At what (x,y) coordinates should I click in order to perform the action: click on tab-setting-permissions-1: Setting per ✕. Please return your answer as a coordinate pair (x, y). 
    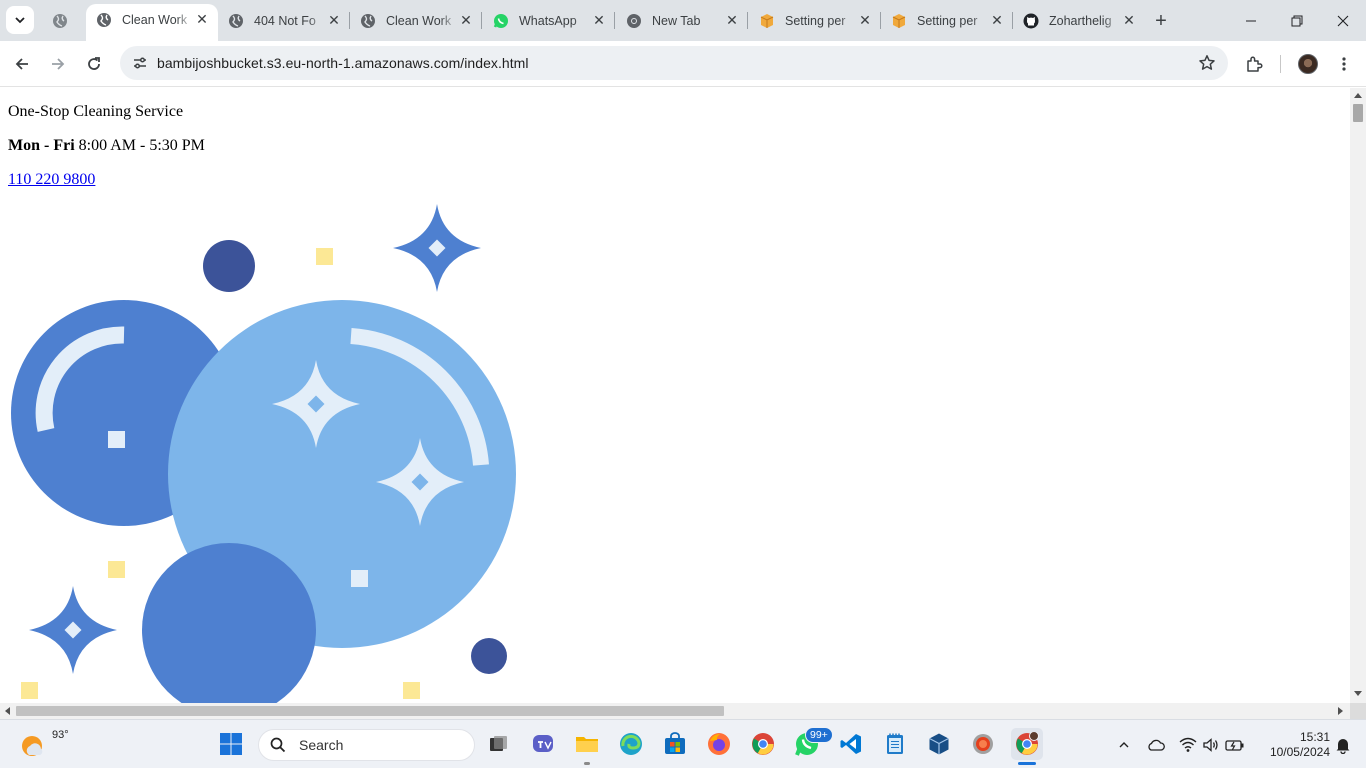
    Looking at the image, I should click on (815, 20).